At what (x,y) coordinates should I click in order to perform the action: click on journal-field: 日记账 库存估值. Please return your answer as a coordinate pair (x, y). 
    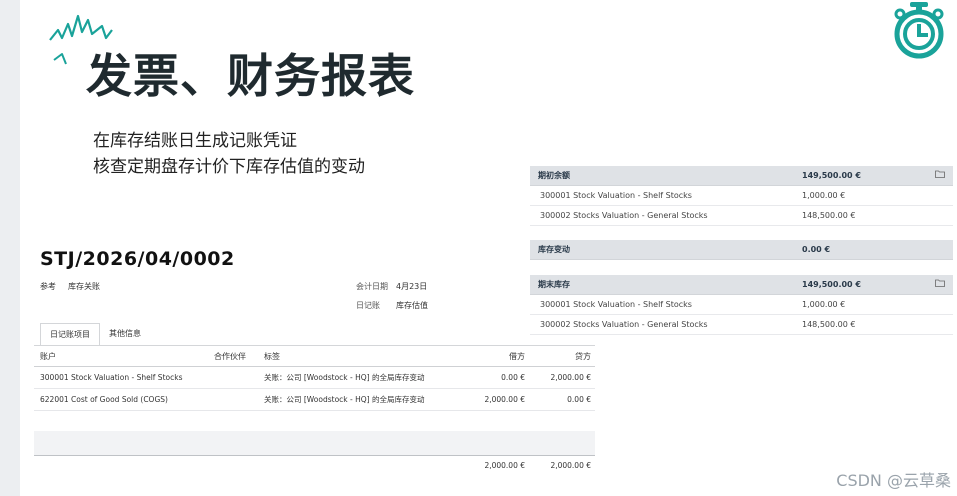
    Looking at the image, I should click on (392, 305).